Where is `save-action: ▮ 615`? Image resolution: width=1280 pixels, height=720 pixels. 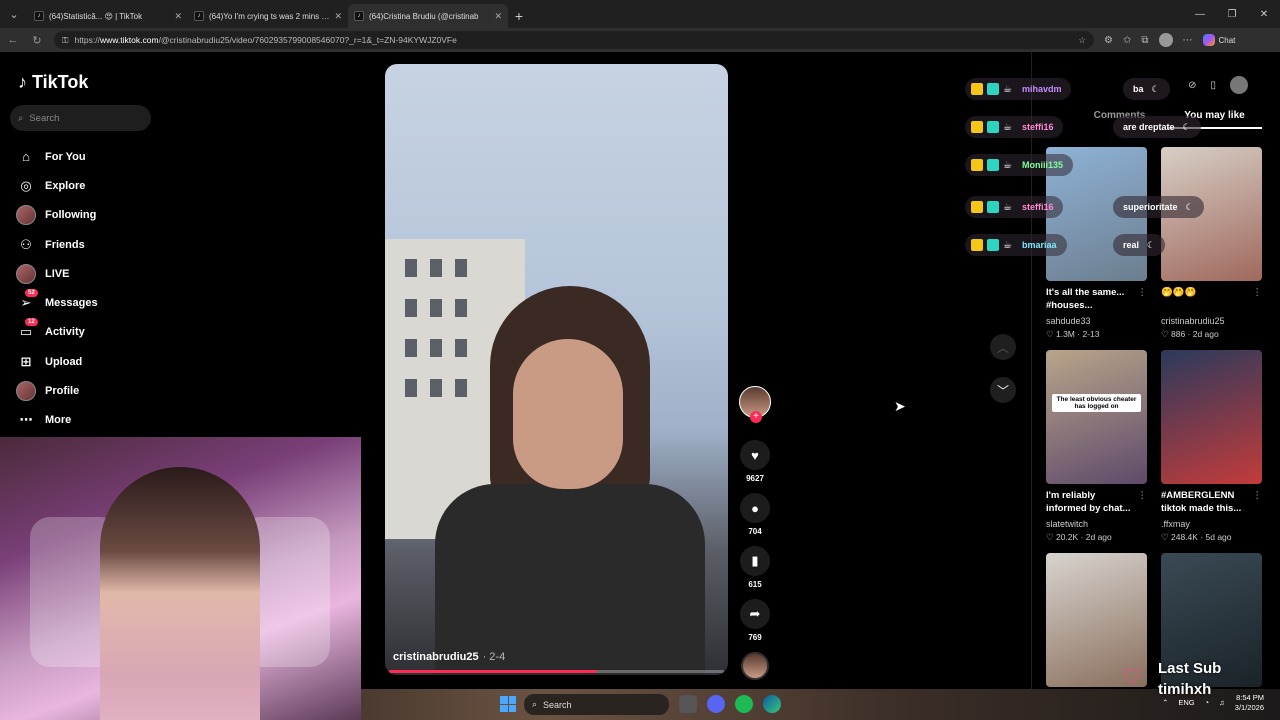
save-action: ▮ 615 is located at coordinates (755, 567).